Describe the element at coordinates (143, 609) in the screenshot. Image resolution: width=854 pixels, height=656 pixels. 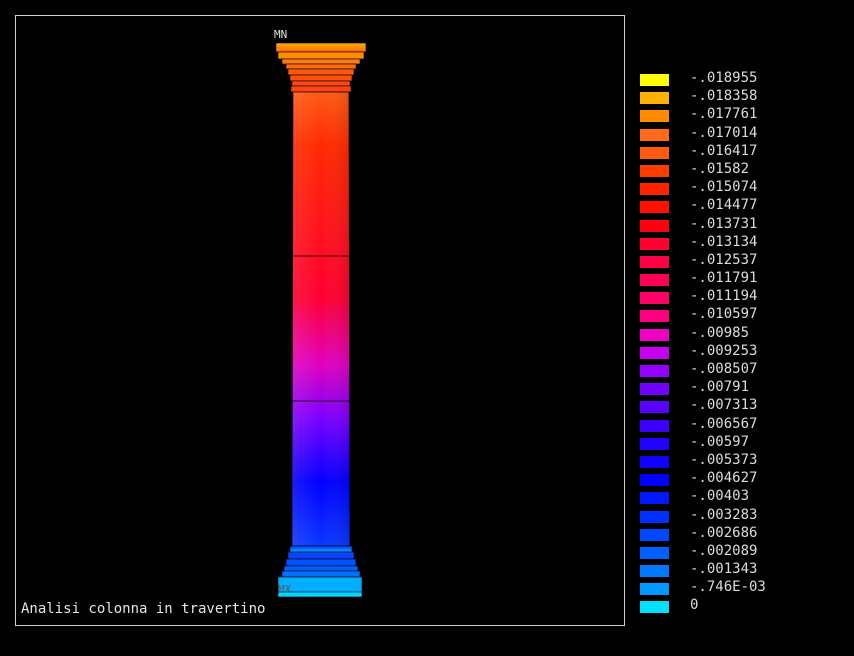
I see `plot-caption: Analisi colonna in travertino` at that location.